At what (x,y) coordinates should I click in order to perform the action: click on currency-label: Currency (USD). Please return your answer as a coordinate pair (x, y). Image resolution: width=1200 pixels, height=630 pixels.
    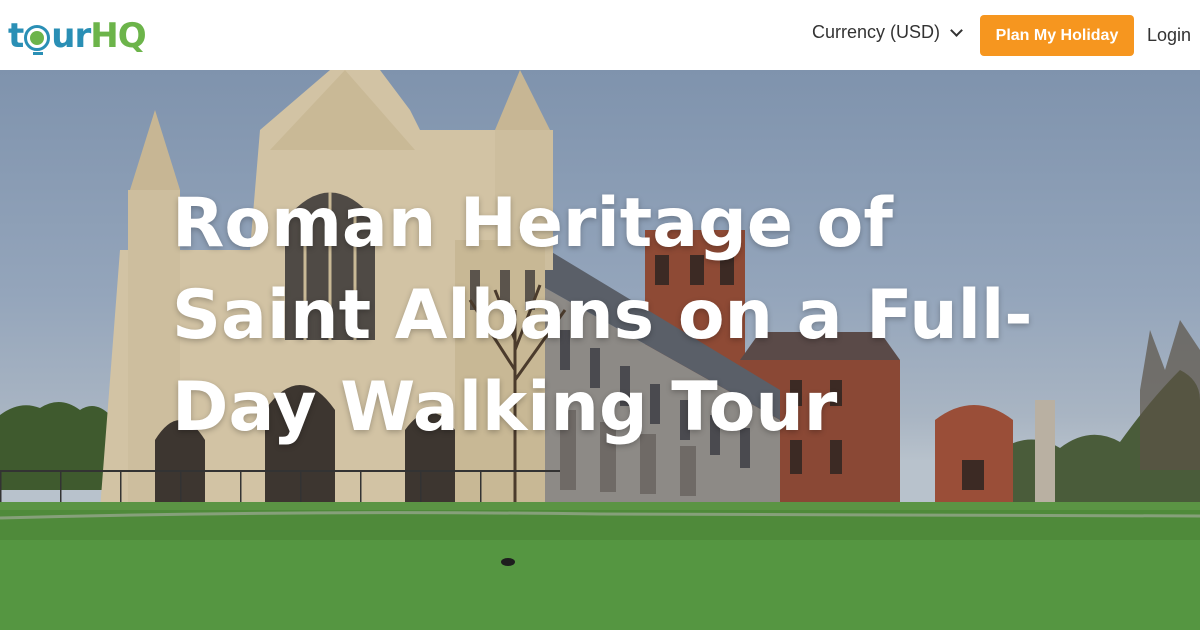
    Looking at the image, I should click on (876, 32).